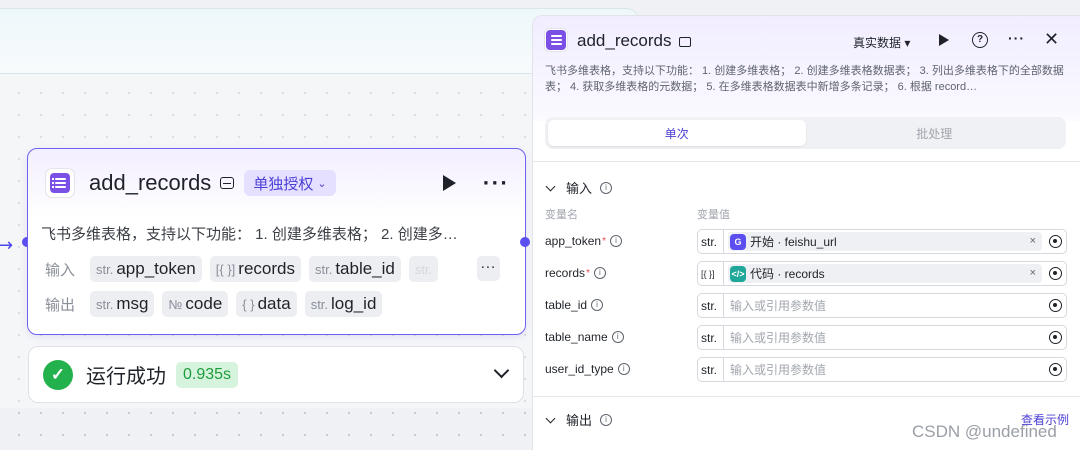 The image size is (1080, 450). What do you see at coordinates (575, 273) in the screenshot?
I see `param-name: records * i` at bounding box center [575, 273].